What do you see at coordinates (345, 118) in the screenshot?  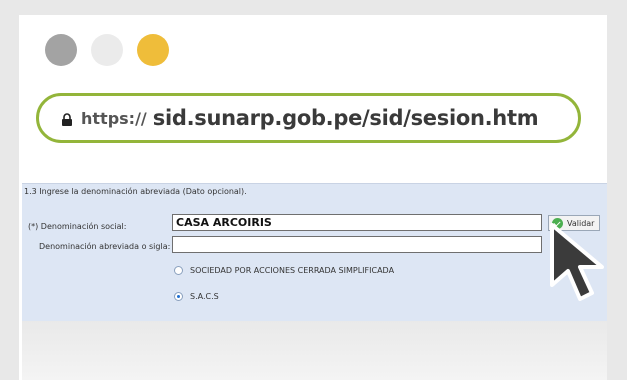 I see `url-host: sid.sunarp.gob.pe/sid/sesion.htm` at bounding box center [345, 118].